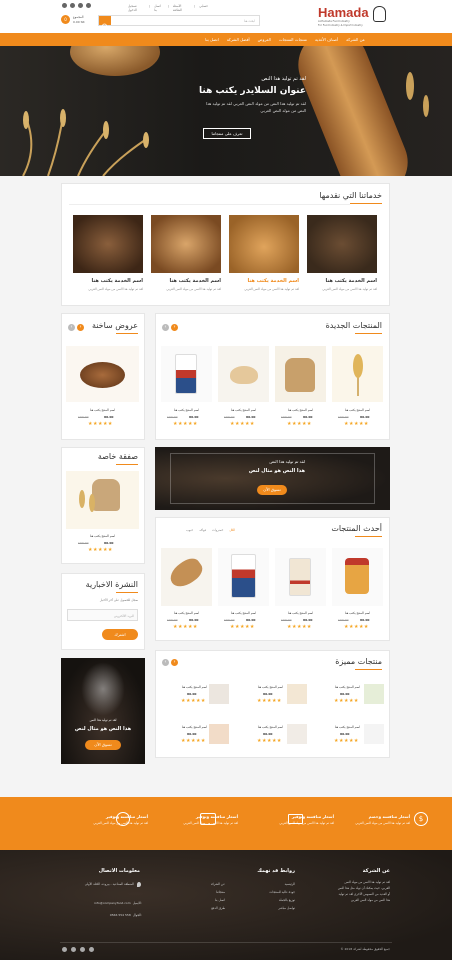 Image resolution: width=452 pixels, height=960 pixels. Describe the element at coordinates (216, 816) in the screenshot. I see `feature-title: أسعار منافسة وتوفير` at that location.